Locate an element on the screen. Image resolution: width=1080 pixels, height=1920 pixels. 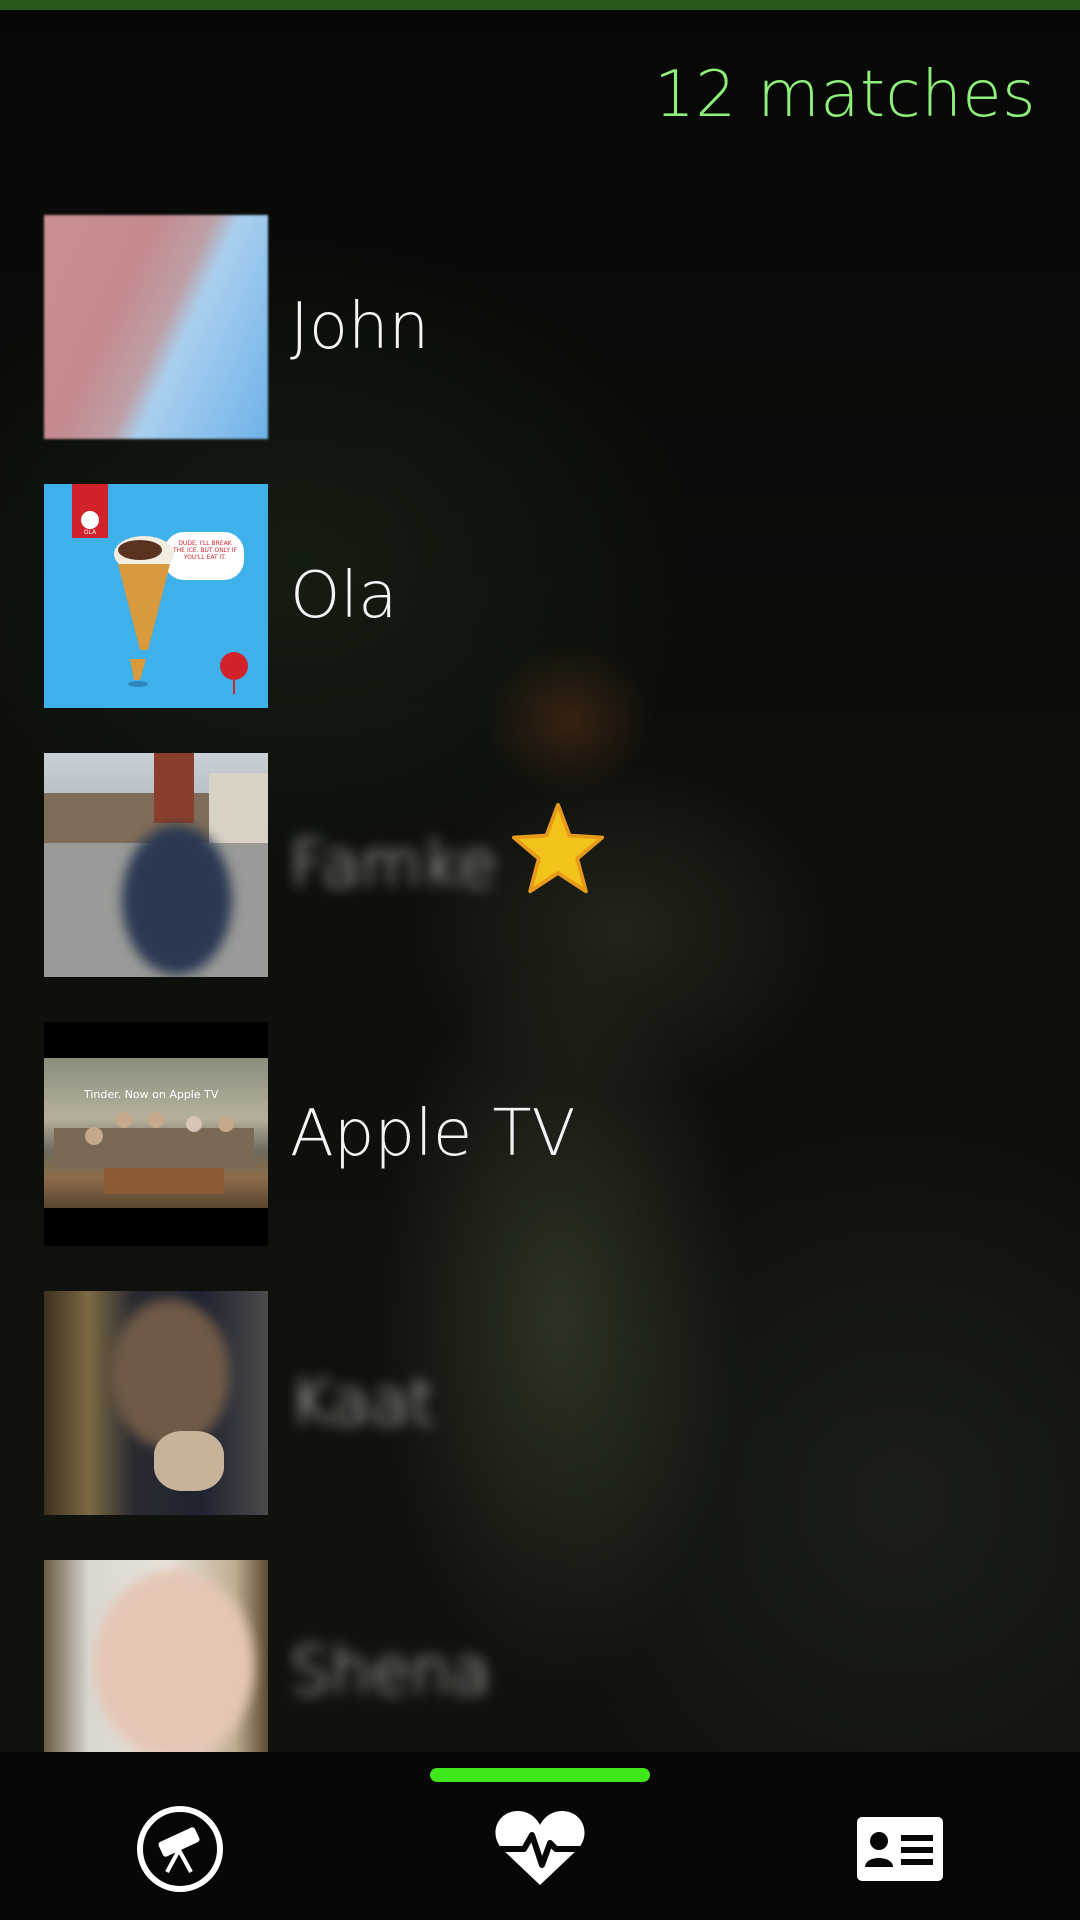
heart-pulse-icon is located at coordinates (540, 1848).